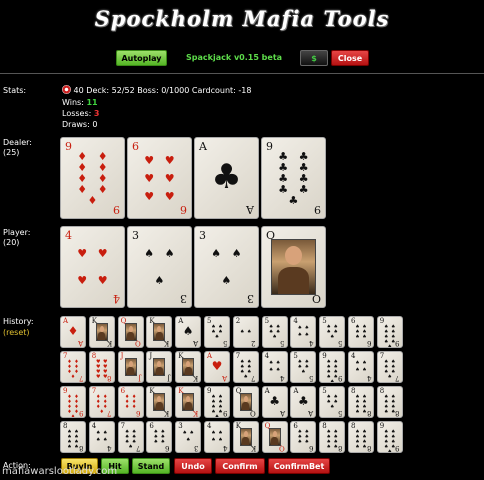 The width and height of the screenshot is (484, 480). What do you see at coordinates (76, 124) in the screenshot?
I see `draws-label: Draws:` at bounding box center [76, 124].